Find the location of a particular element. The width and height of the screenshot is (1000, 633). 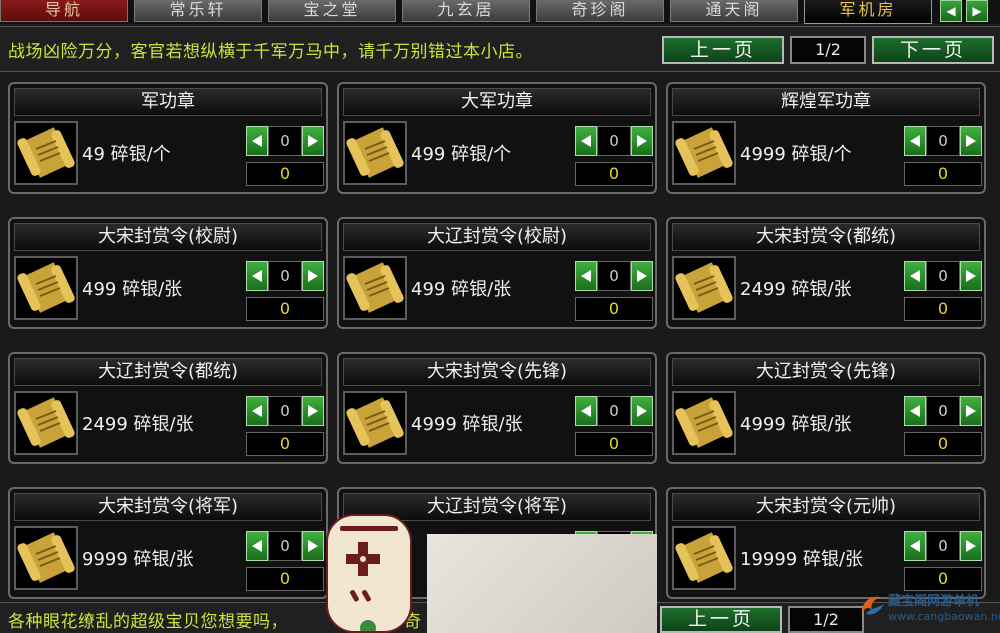

item-card: 大宋封赏令(先锋) 4999 碎银/张 0 0 is located at coordinates (497, 408).